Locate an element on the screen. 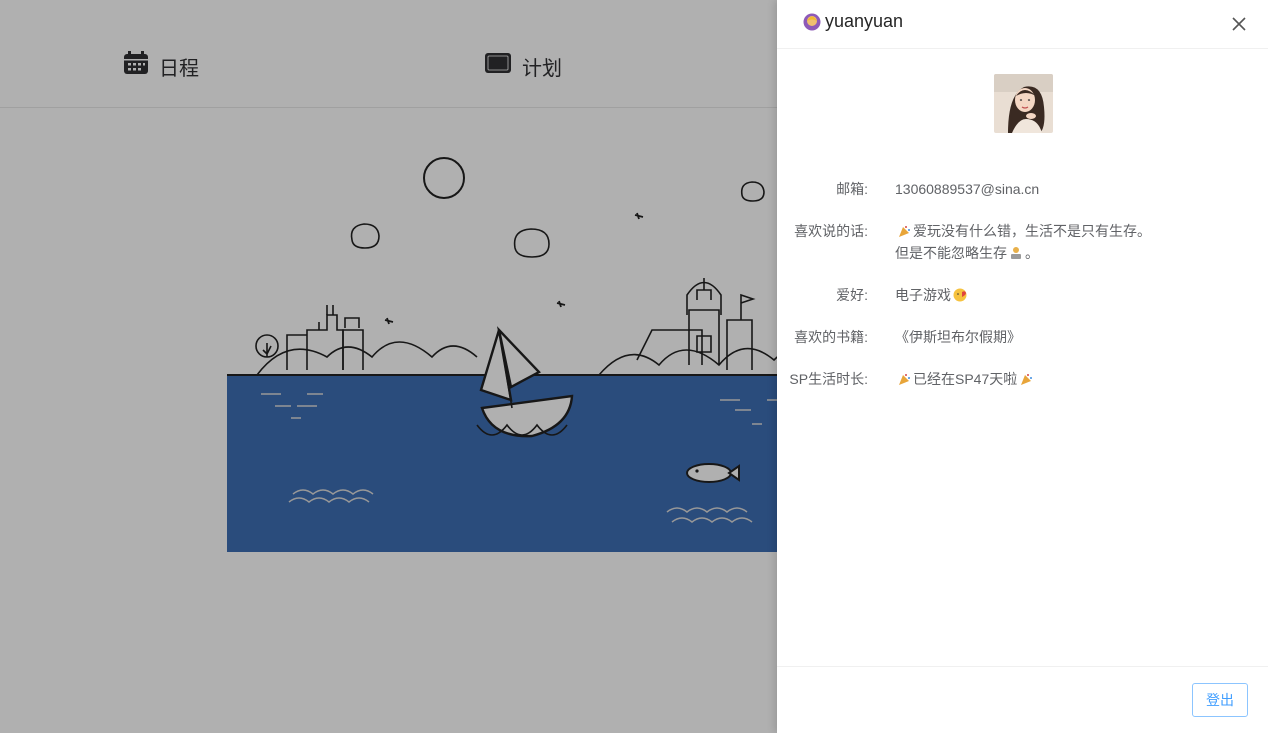 The image size is (1268, 733). duration-label: SP生活时长: is located at coordinates (828, 379).